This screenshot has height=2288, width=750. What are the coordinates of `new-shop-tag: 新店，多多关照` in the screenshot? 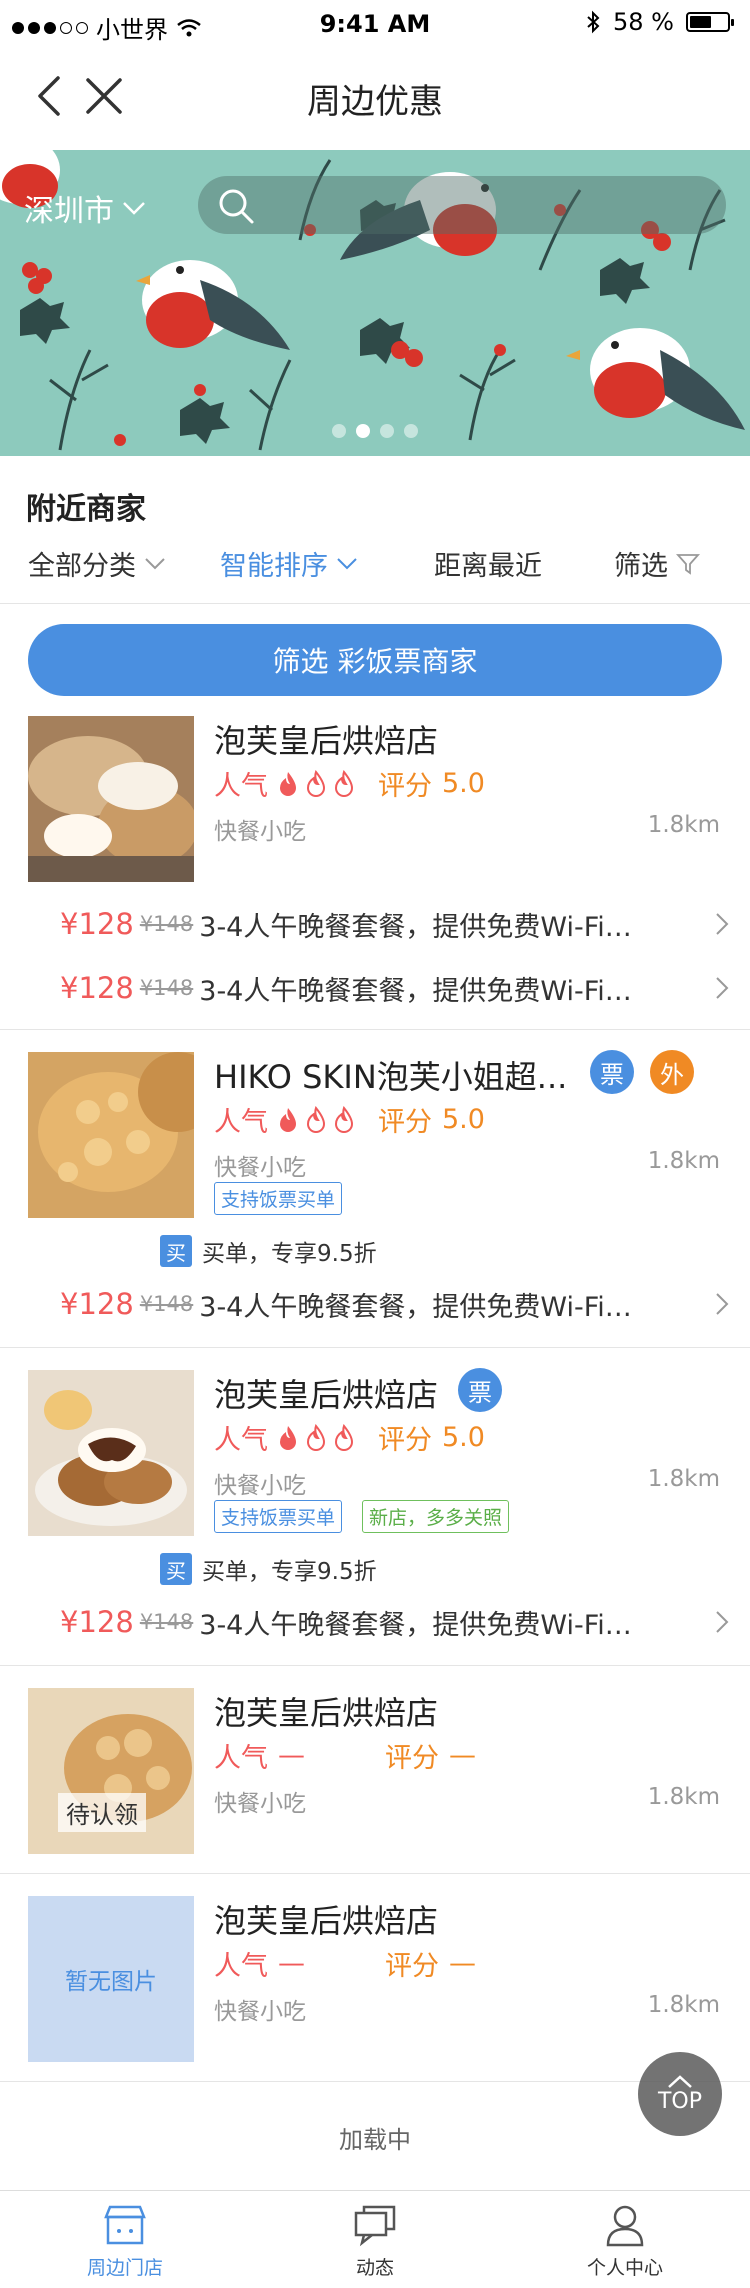 It's located at (436, 1516).